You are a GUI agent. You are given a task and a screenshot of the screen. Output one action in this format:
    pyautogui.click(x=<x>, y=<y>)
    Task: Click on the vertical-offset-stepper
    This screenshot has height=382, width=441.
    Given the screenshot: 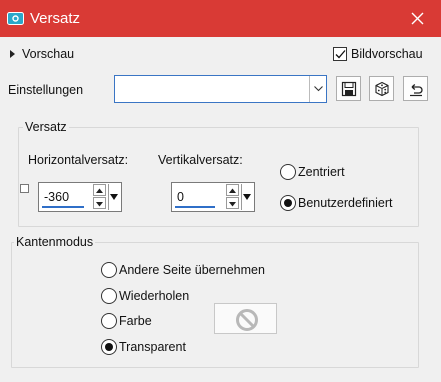 What is the action you would take?
    pyautogui.click(x=232, y=197)
    